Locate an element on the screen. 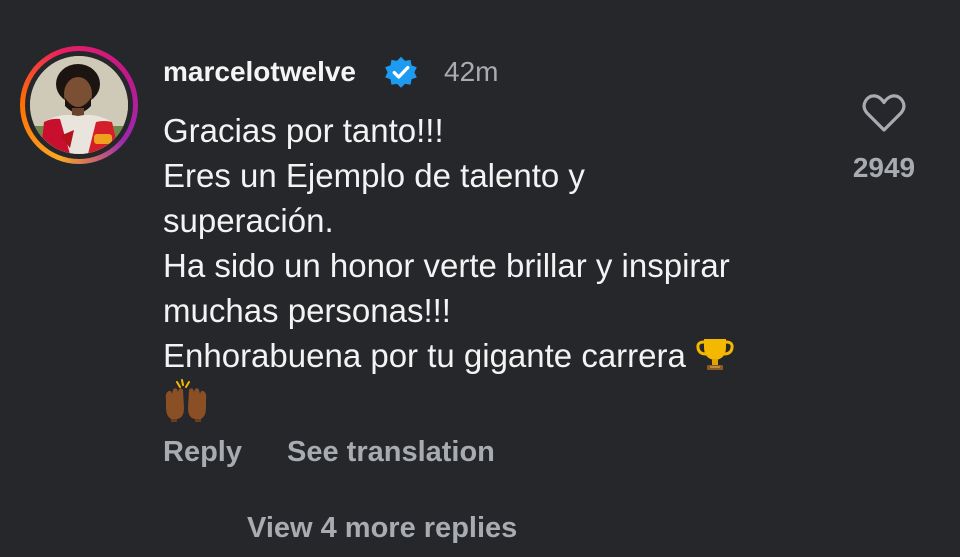  comment-line: Eres un Ejemplo de talento y is located at coordinates (374, 175).